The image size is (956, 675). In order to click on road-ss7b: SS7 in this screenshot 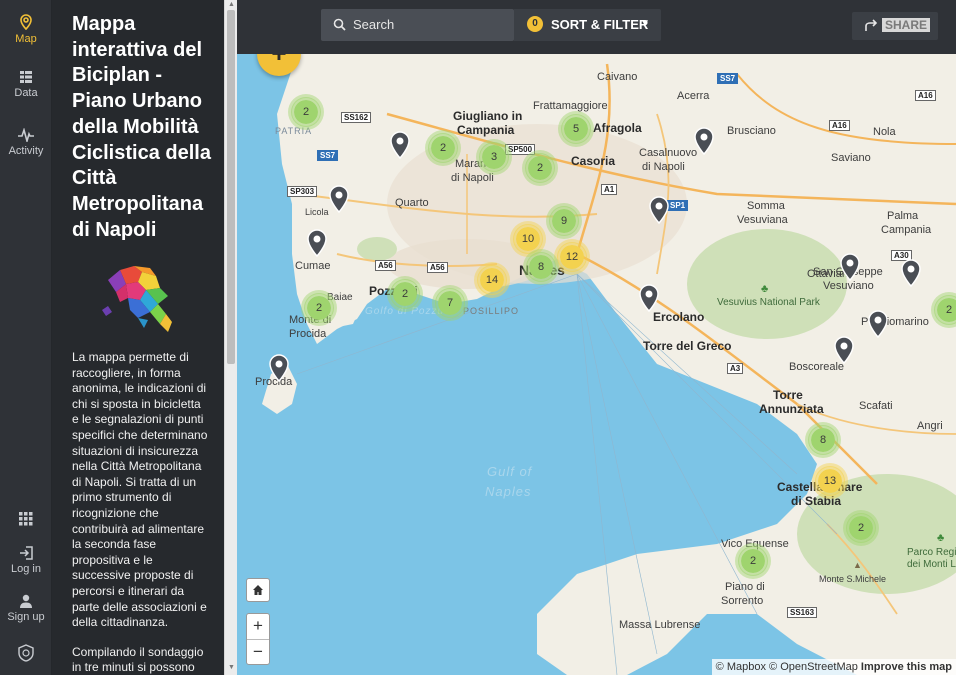, I will do `click(728, 78)`.